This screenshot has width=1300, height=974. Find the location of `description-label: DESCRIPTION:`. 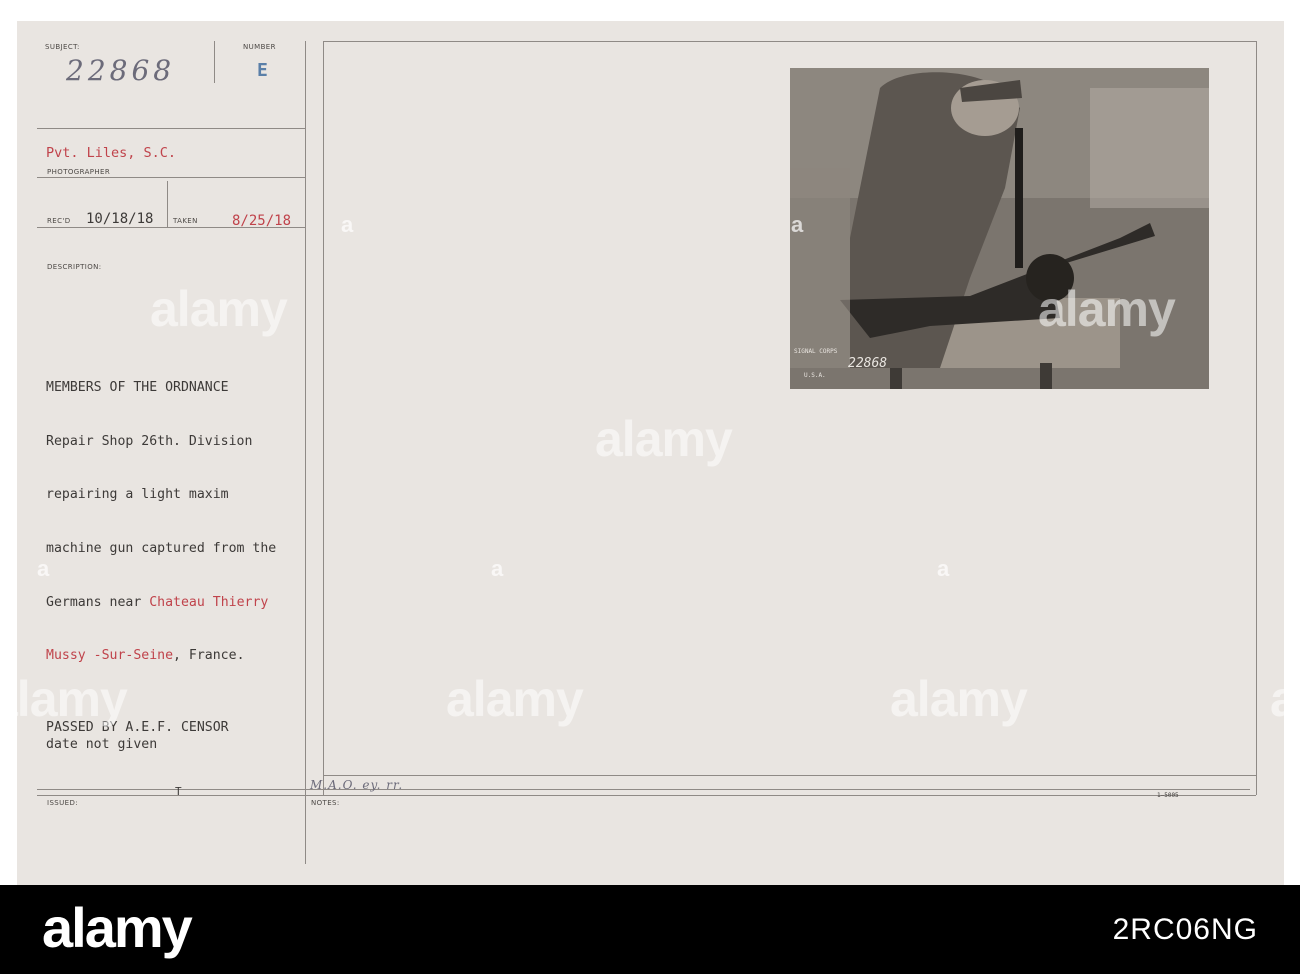

description-label: DESCRIPTION: is located at coordinates (74, 267).